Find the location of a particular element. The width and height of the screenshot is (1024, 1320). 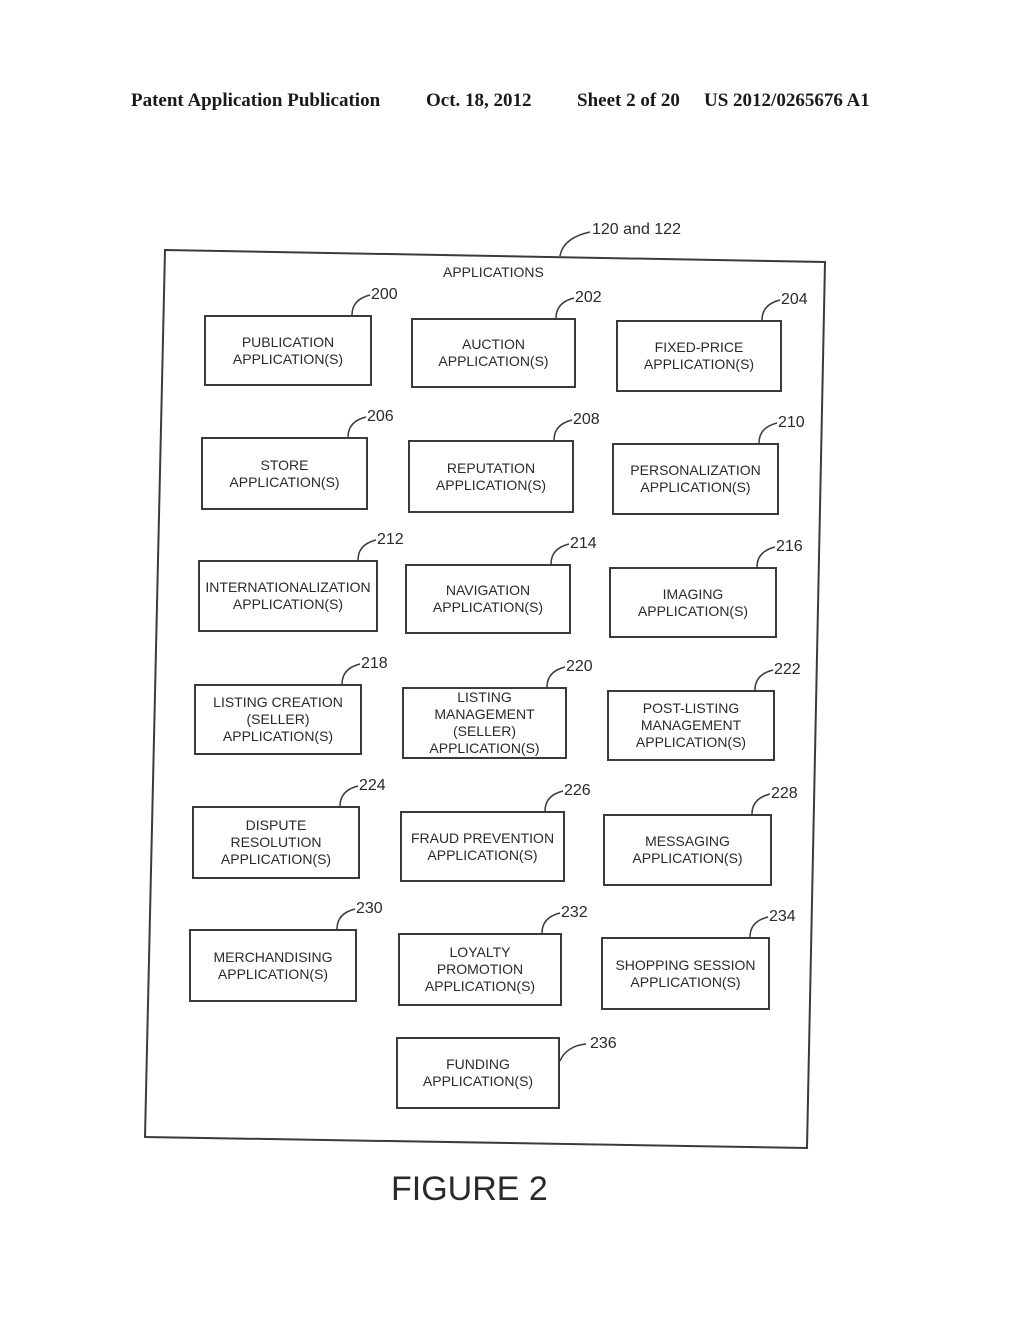

application-box-label: MESSAGING APPLICATION(S) is located at coordinates (687, 849).